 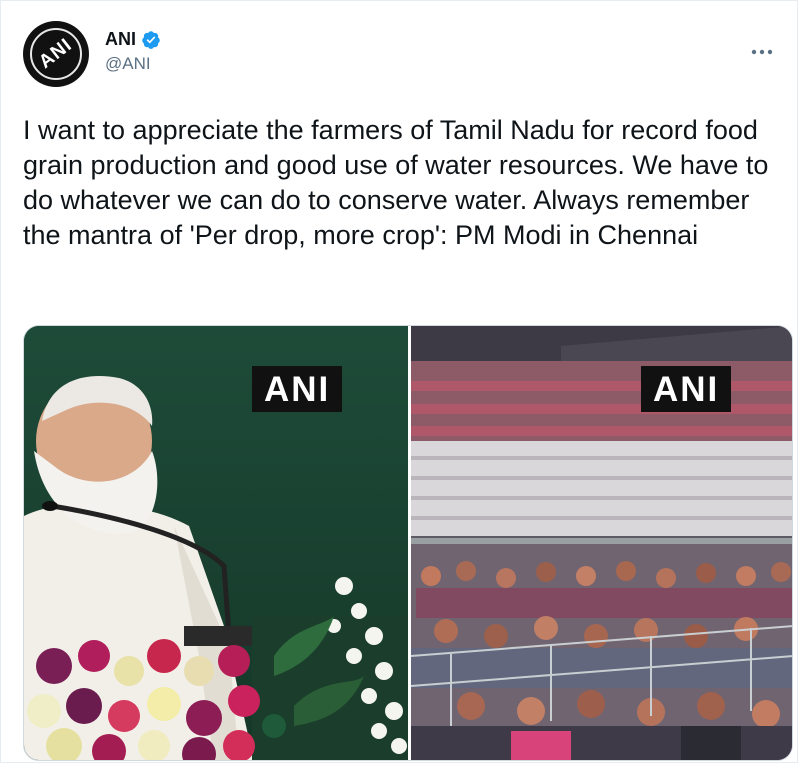 What do you see at coordinates (403, 56) in the screenshot?
I see `tweet-header: ANI ANI @ANI` at bounding box center [403, 56].